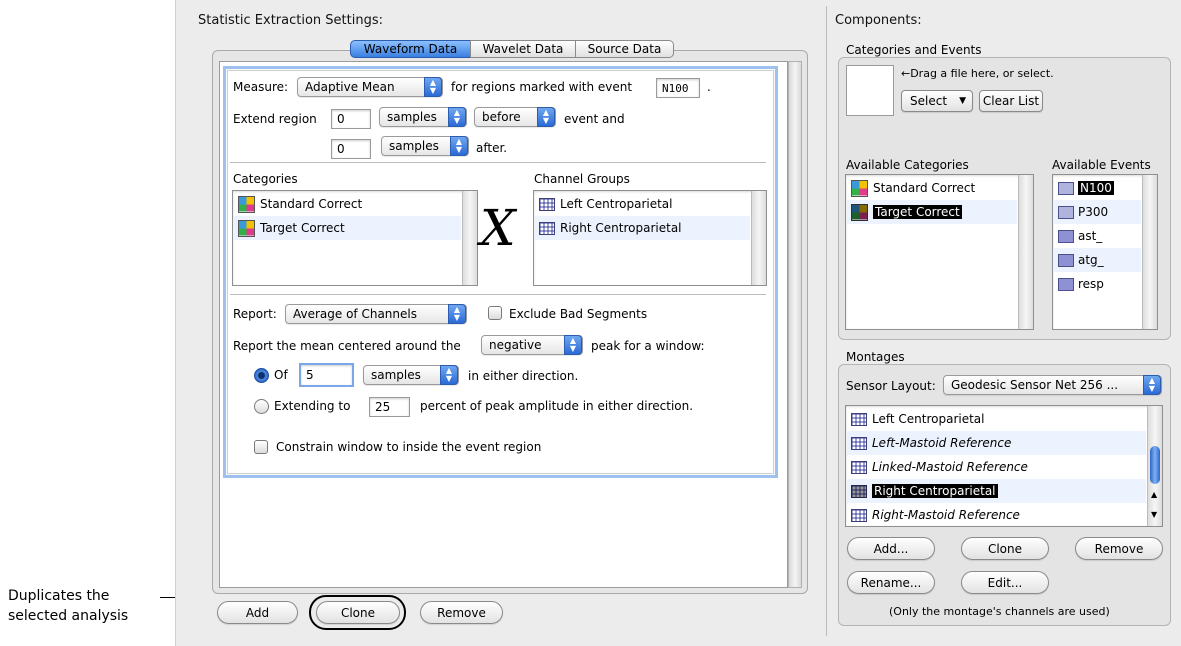  Describe the element at coordinates (347, 346) in the screenshot. I see `mean-text: Report the mean centered around the` at that location.